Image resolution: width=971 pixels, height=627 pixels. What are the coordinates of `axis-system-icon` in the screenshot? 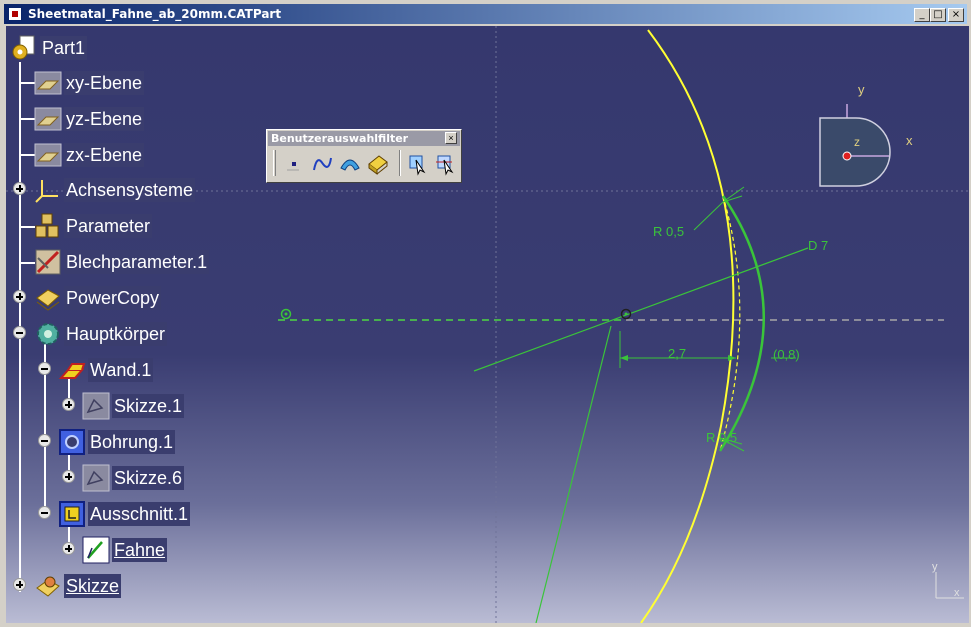 It's located at (48, 190).